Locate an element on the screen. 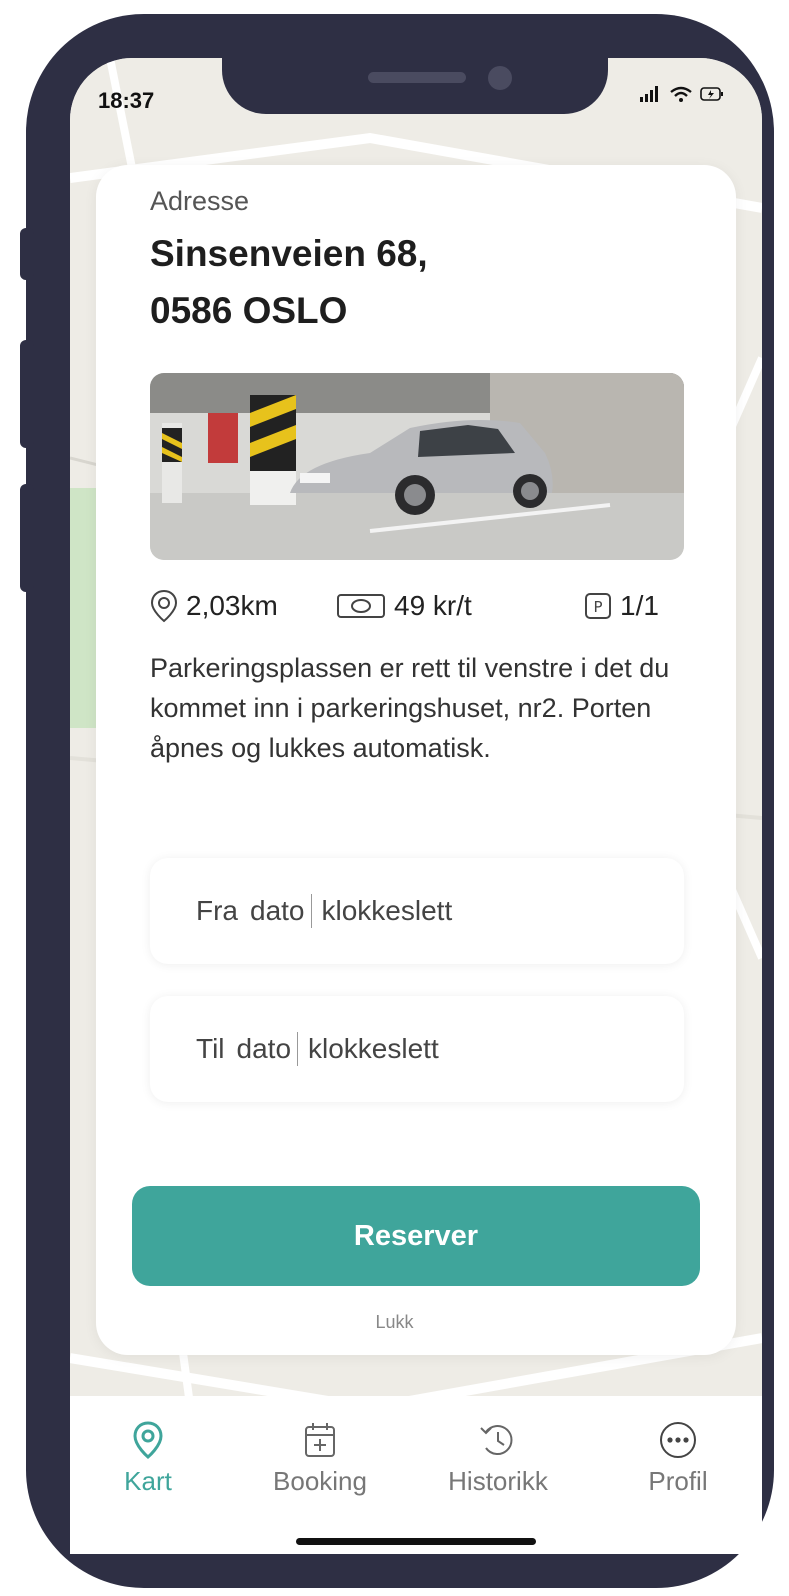 This screenshot has width=789, height=1596. to-divider is located at coordinates (298, 1049).